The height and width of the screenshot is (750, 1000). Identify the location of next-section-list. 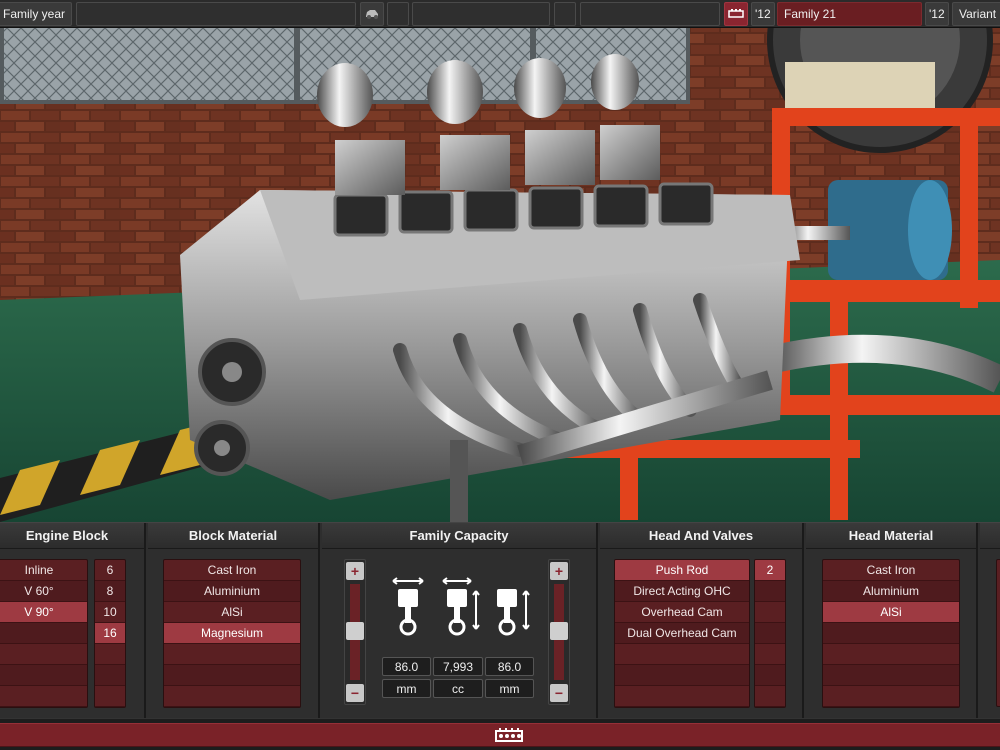
(998, 633).